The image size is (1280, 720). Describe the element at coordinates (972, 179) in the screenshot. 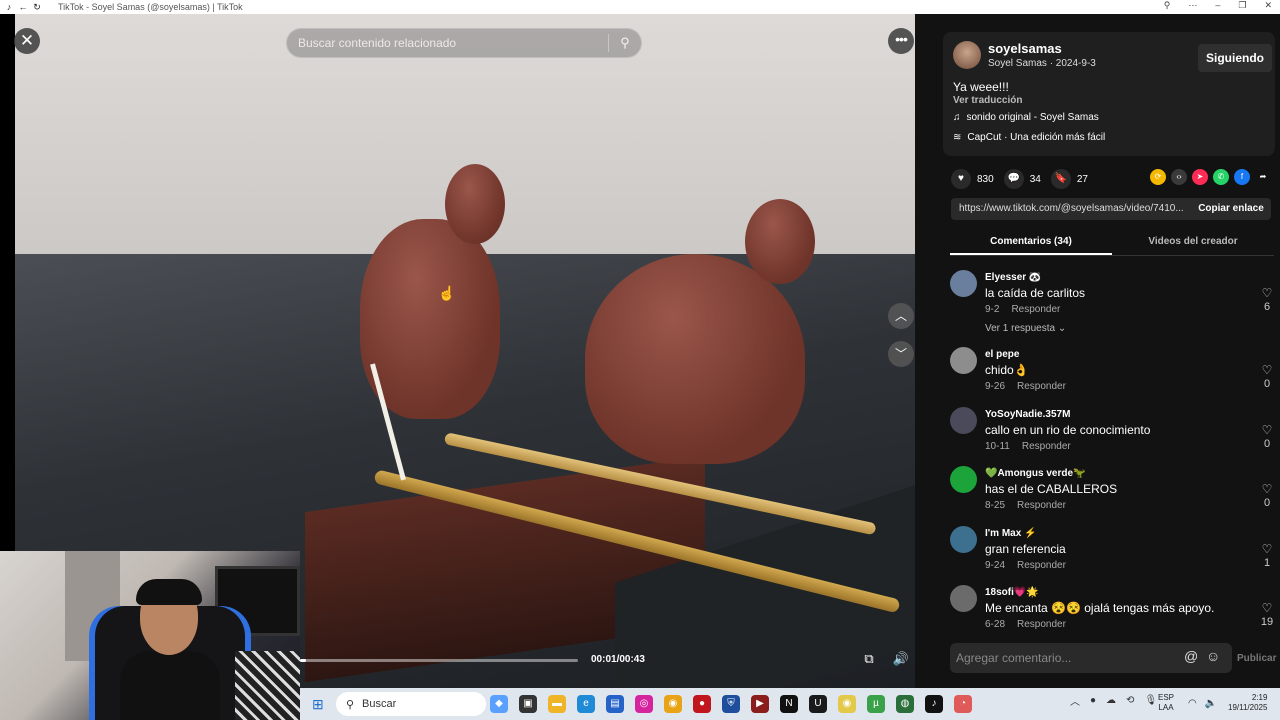

I see `like-action: ♥ 830` at that location.